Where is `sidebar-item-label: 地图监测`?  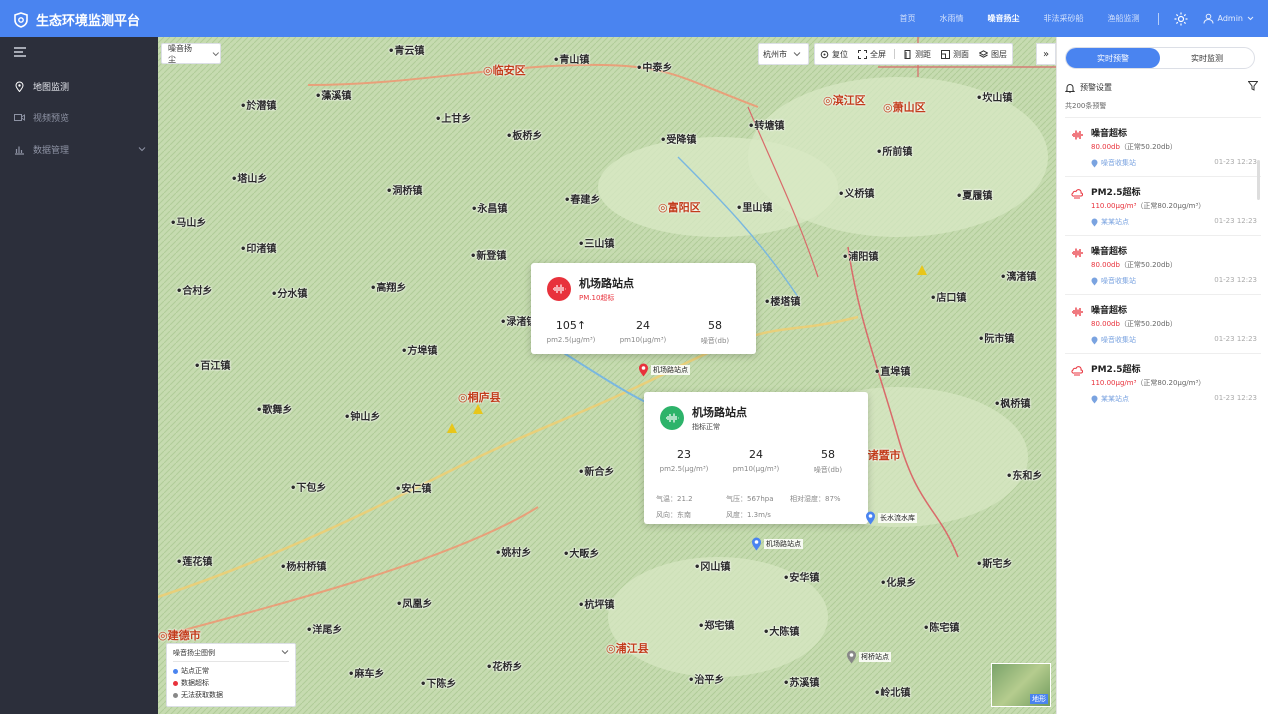 sidebar-item-label: 地图监测 is located at coordinates (51, 87).